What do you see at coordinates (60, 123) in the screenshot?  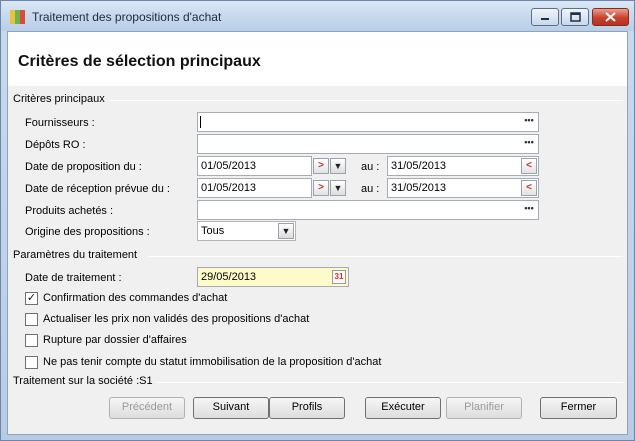 I see `fournisseurs-label: Fournisseurs :` at bounding box center [60, 123].